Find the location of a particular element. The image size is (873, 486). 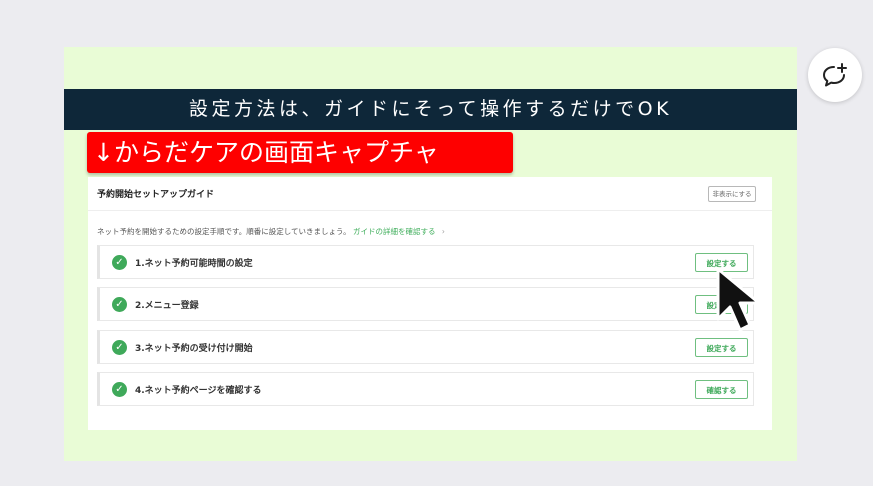

red-caption-label: ↓からだケアの画面キャプチャ is located at coordinates (300, 152).